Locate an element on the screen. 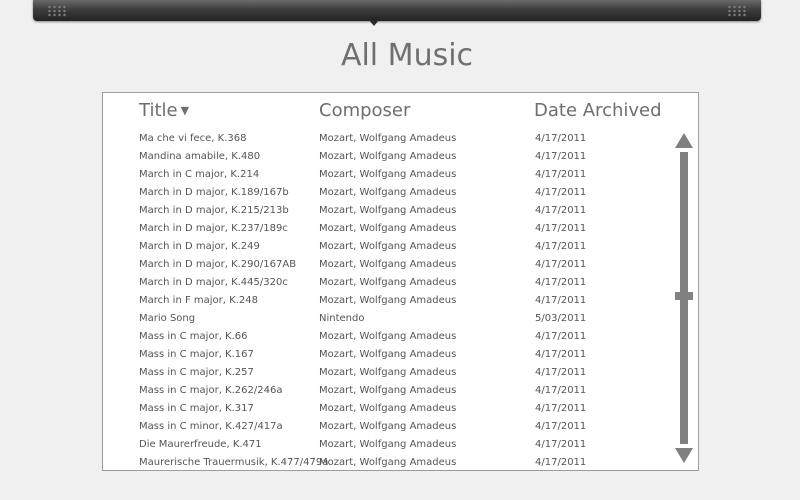  page-title: All Music is located at coordinates (407, 55).